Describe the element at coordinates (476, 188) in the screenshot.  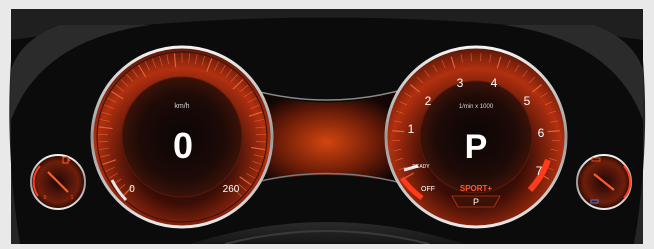
I see `drive-mode-label: SPORT+` at that location.